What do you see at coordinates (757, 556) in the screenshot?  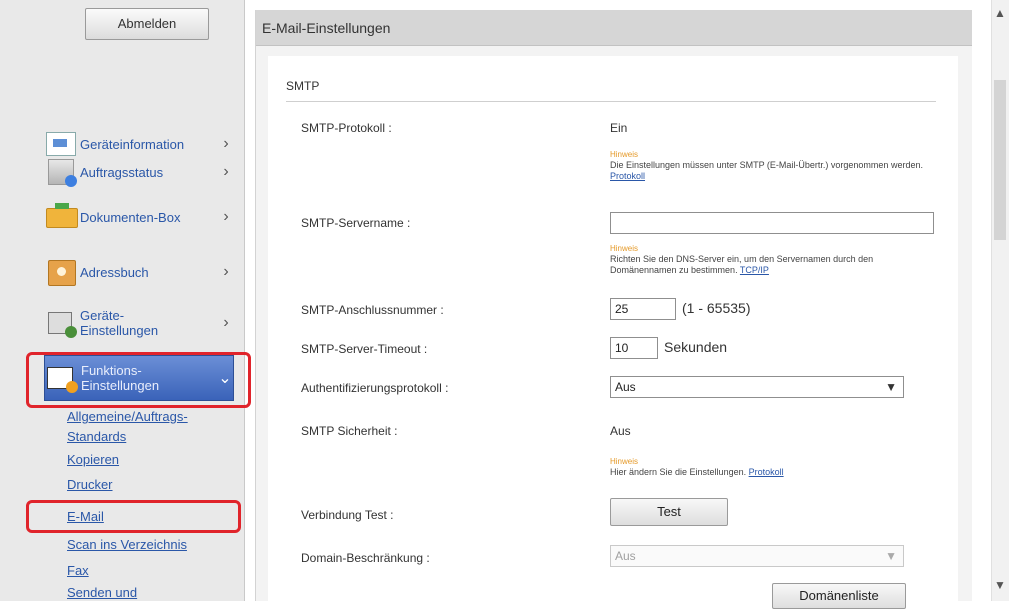 I see `domain-restriction-select: Aus ▼` at bounding box center [757, 556].